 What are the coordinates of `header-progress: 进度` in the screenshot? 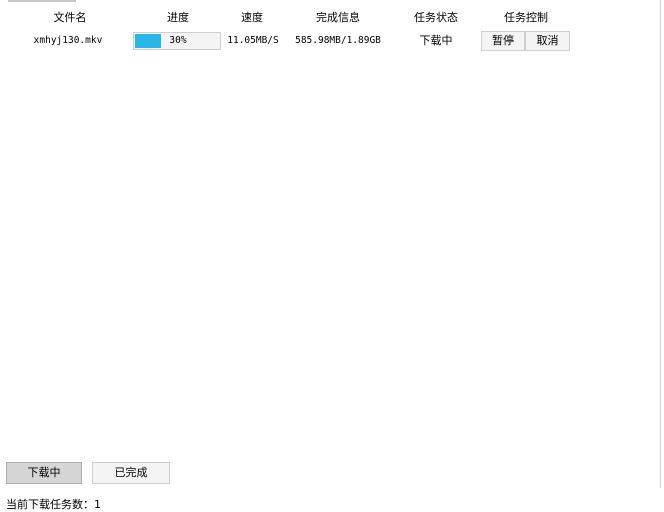 It's located at (178, 17).